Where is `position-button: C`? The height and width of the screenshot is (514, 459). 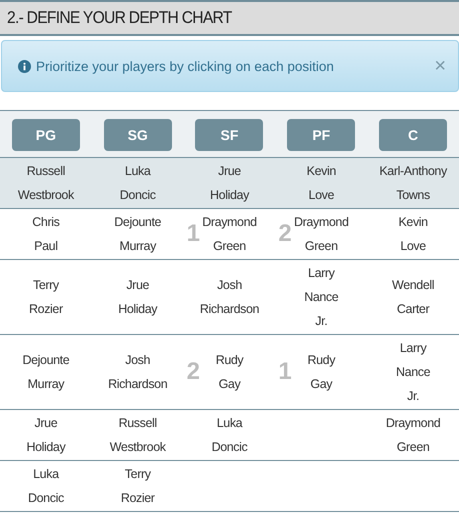 position-button: C is located at coordinates (413, 135).